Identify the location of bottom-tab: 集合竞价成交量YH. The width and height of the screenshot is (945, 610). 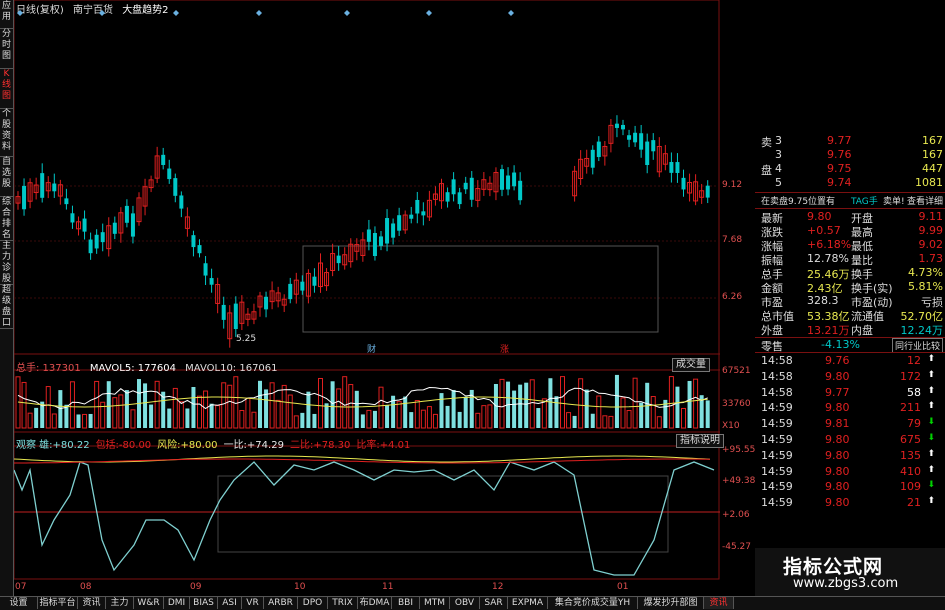
(593, 603).